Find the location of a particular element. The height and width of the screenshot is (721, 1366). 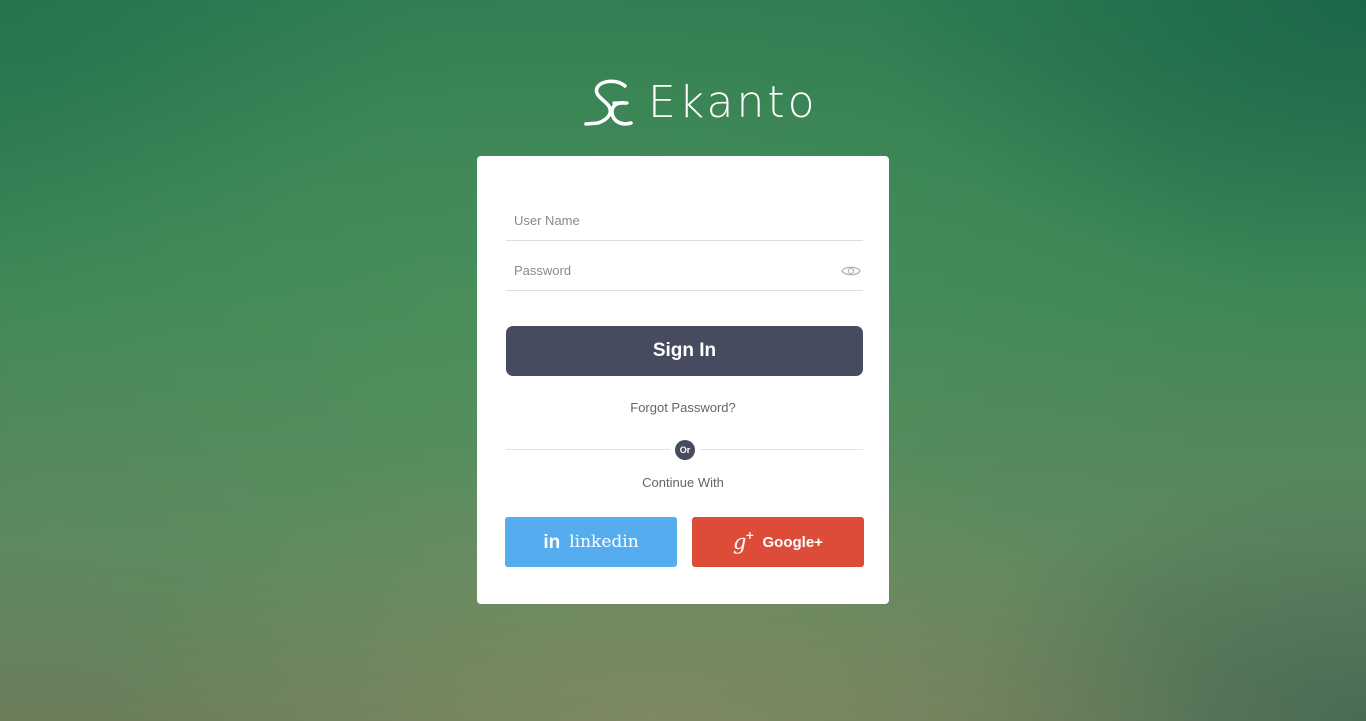

ekanto-logo-icon is located at coordinates (608, 102).